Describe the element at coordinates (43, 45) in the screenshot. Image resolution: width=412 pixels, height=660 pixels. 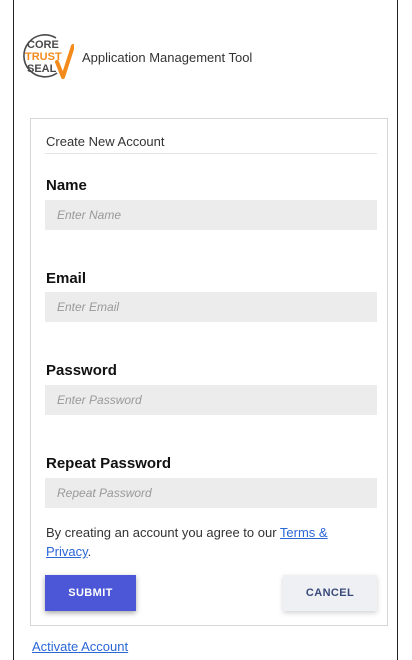
I see `svg-text: CORE` at that location.